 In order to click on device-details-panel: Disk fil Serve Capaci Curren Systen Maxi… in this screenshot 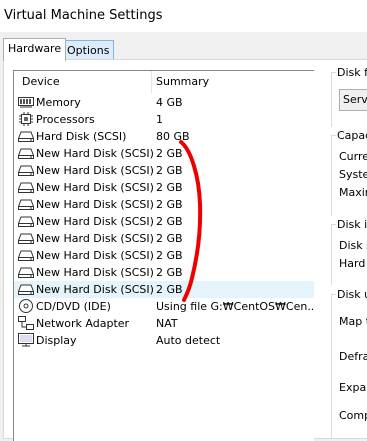, I will do `click(349, 251)`.